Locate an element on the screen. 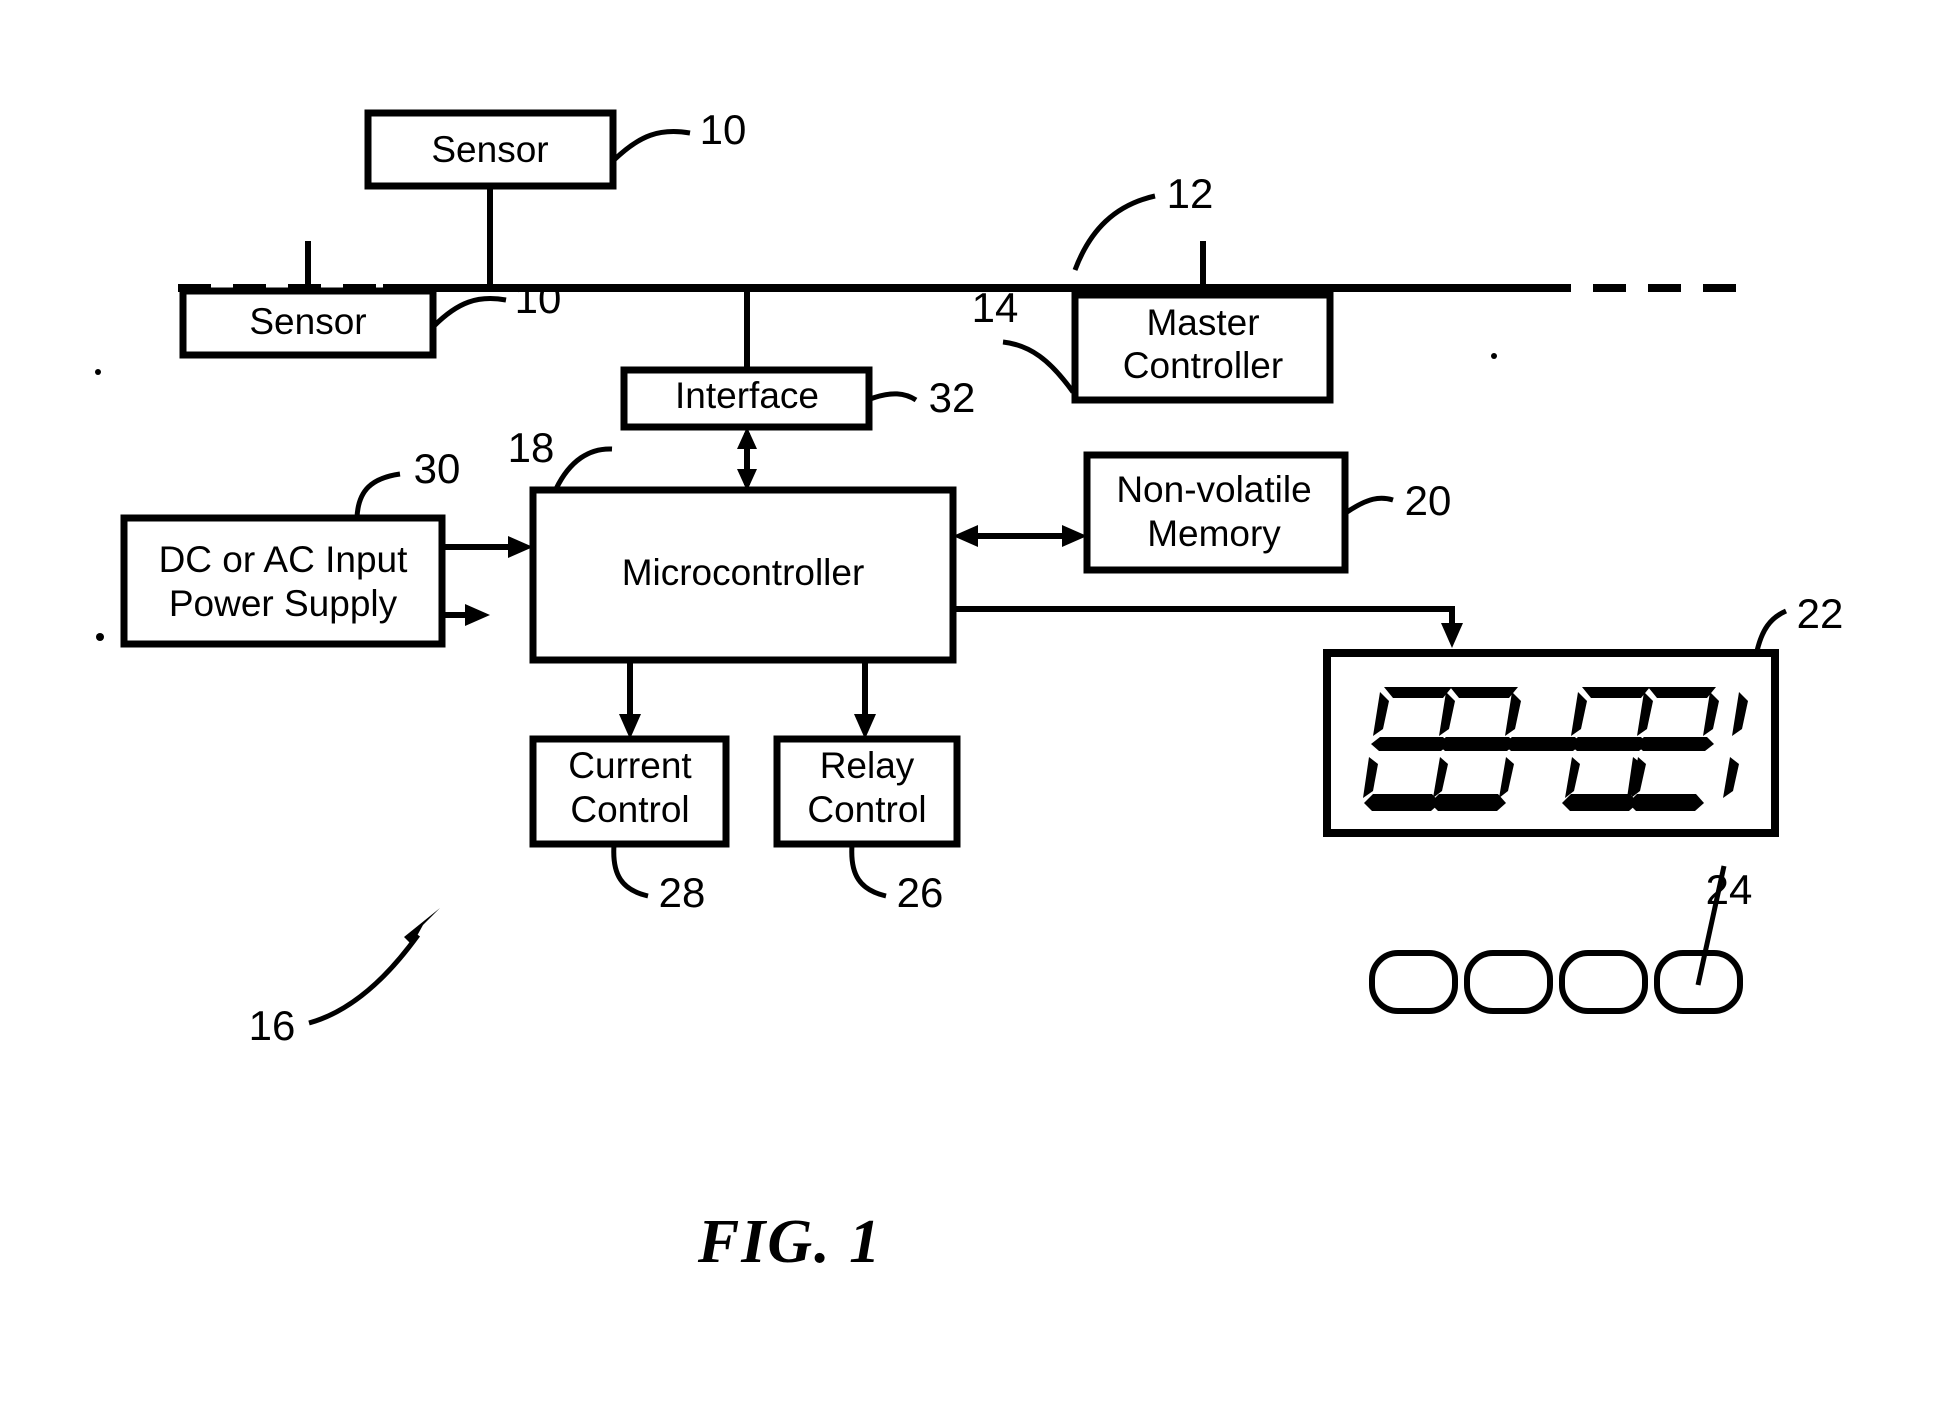  memory-label-line2: Memory is located at coordinates (1214, 533).